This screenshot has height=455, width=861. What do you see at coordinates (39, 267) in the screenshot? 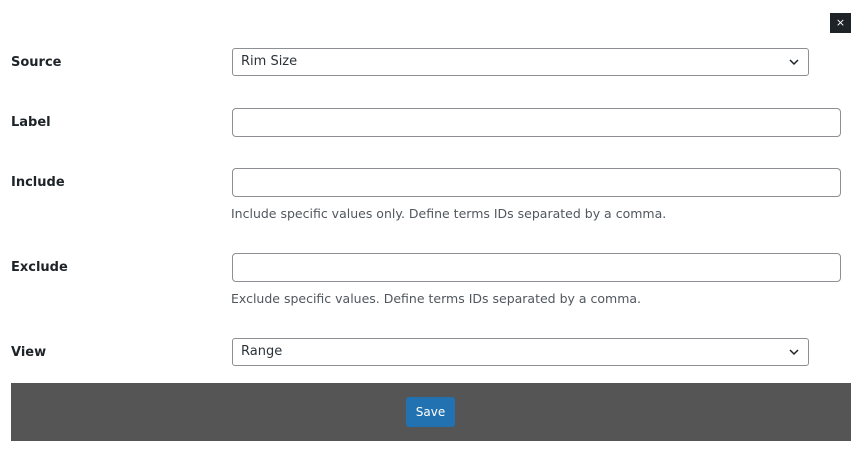
I see `exclude-label: Exclude` at bounding box center [39, 267].